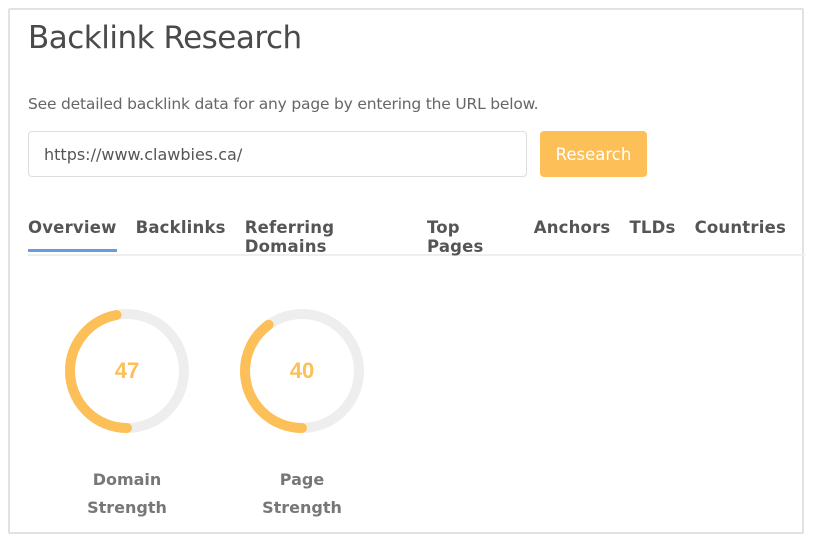 The image size is (815, 544). What do you see at coordinates (165, 38) in the screenshot?
I see `page-title: Backlink Research` at bounding box center [165, 38].